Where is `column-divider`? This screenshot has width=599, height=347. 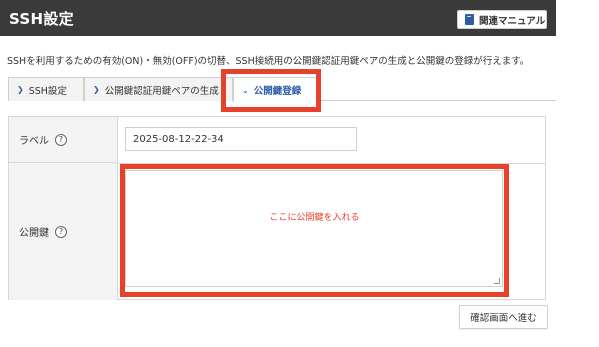
column-divider is located at coordinates (117, 208).